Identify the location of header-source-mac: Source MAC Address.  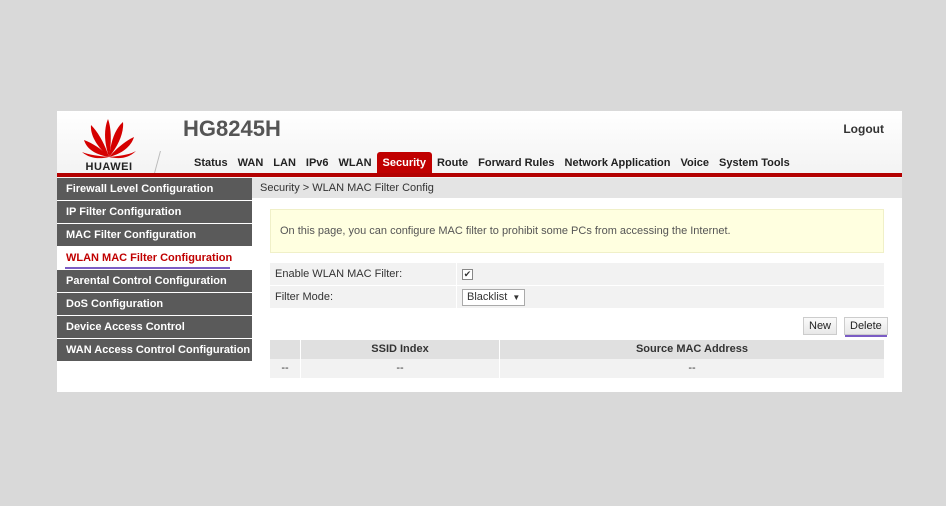
(692, 349).